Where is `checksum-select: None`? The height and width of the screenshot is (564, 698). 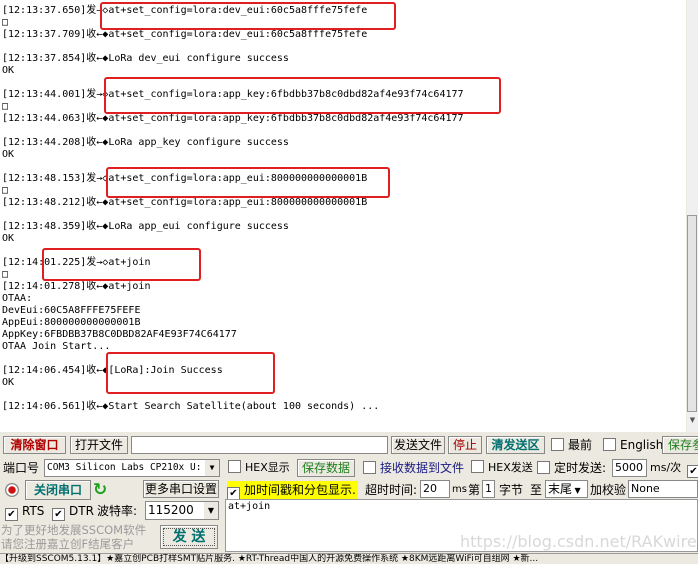 checksum-select: None is located at coordinates (663, 489).